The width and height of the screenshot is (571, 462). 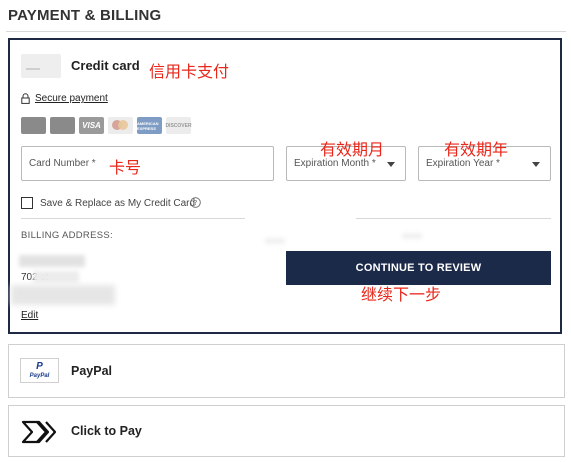 What do you see at coordinates (91, 125) in the screenshot?
I see `visa-icon: VISA` at bounding box center [91, 125].